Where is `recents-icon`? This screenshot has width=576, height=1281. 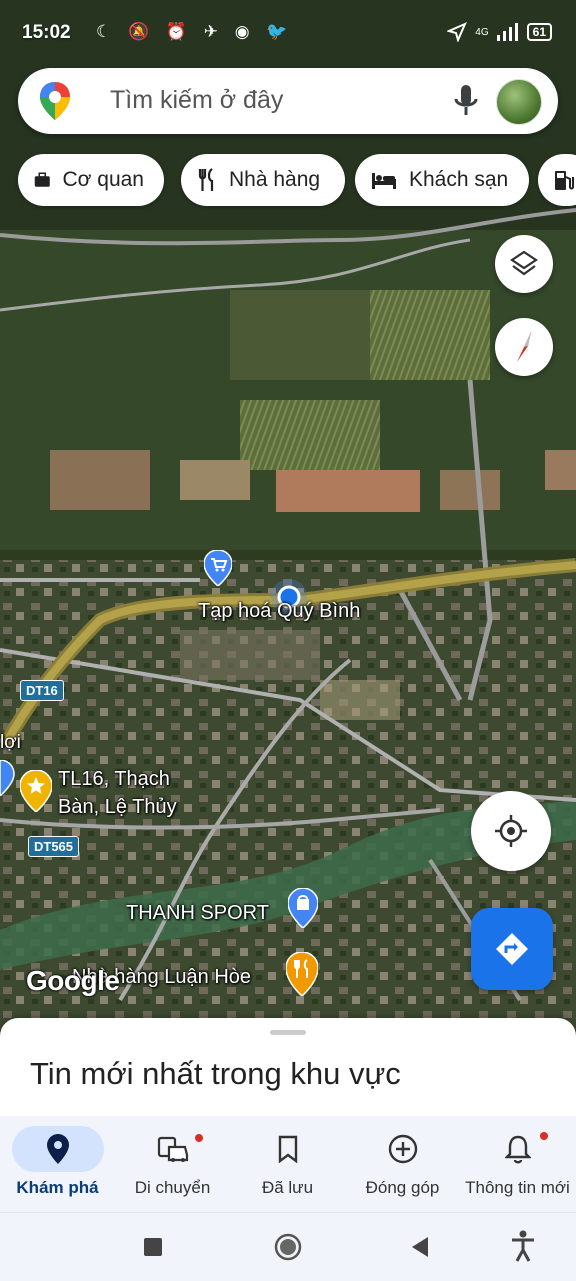 recents-icon is located at coordinates (153, 1247).